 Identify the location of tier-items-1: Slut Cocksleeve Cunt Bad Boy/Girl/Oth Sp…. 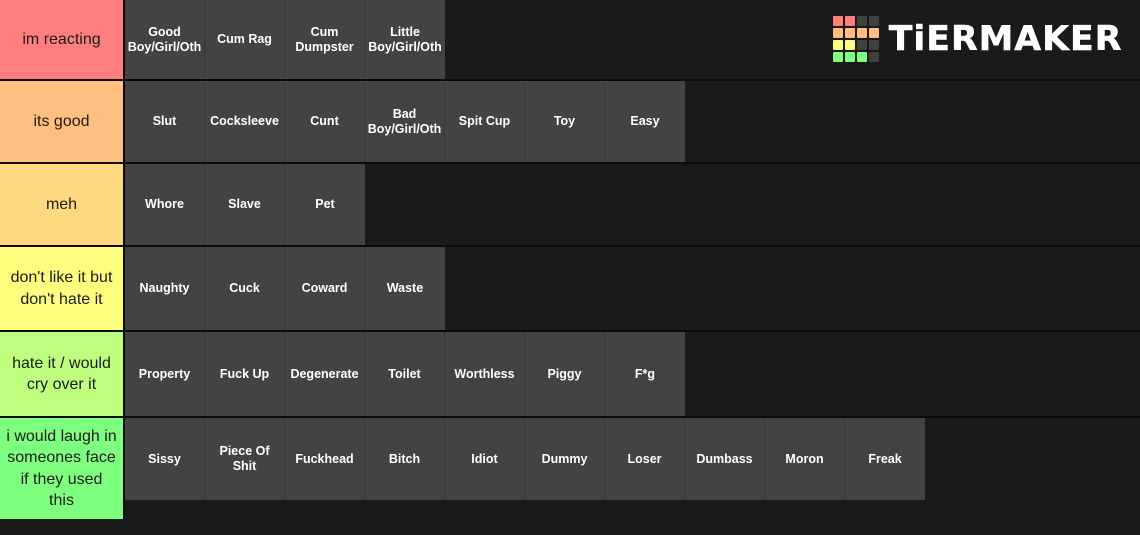
(632, 121).